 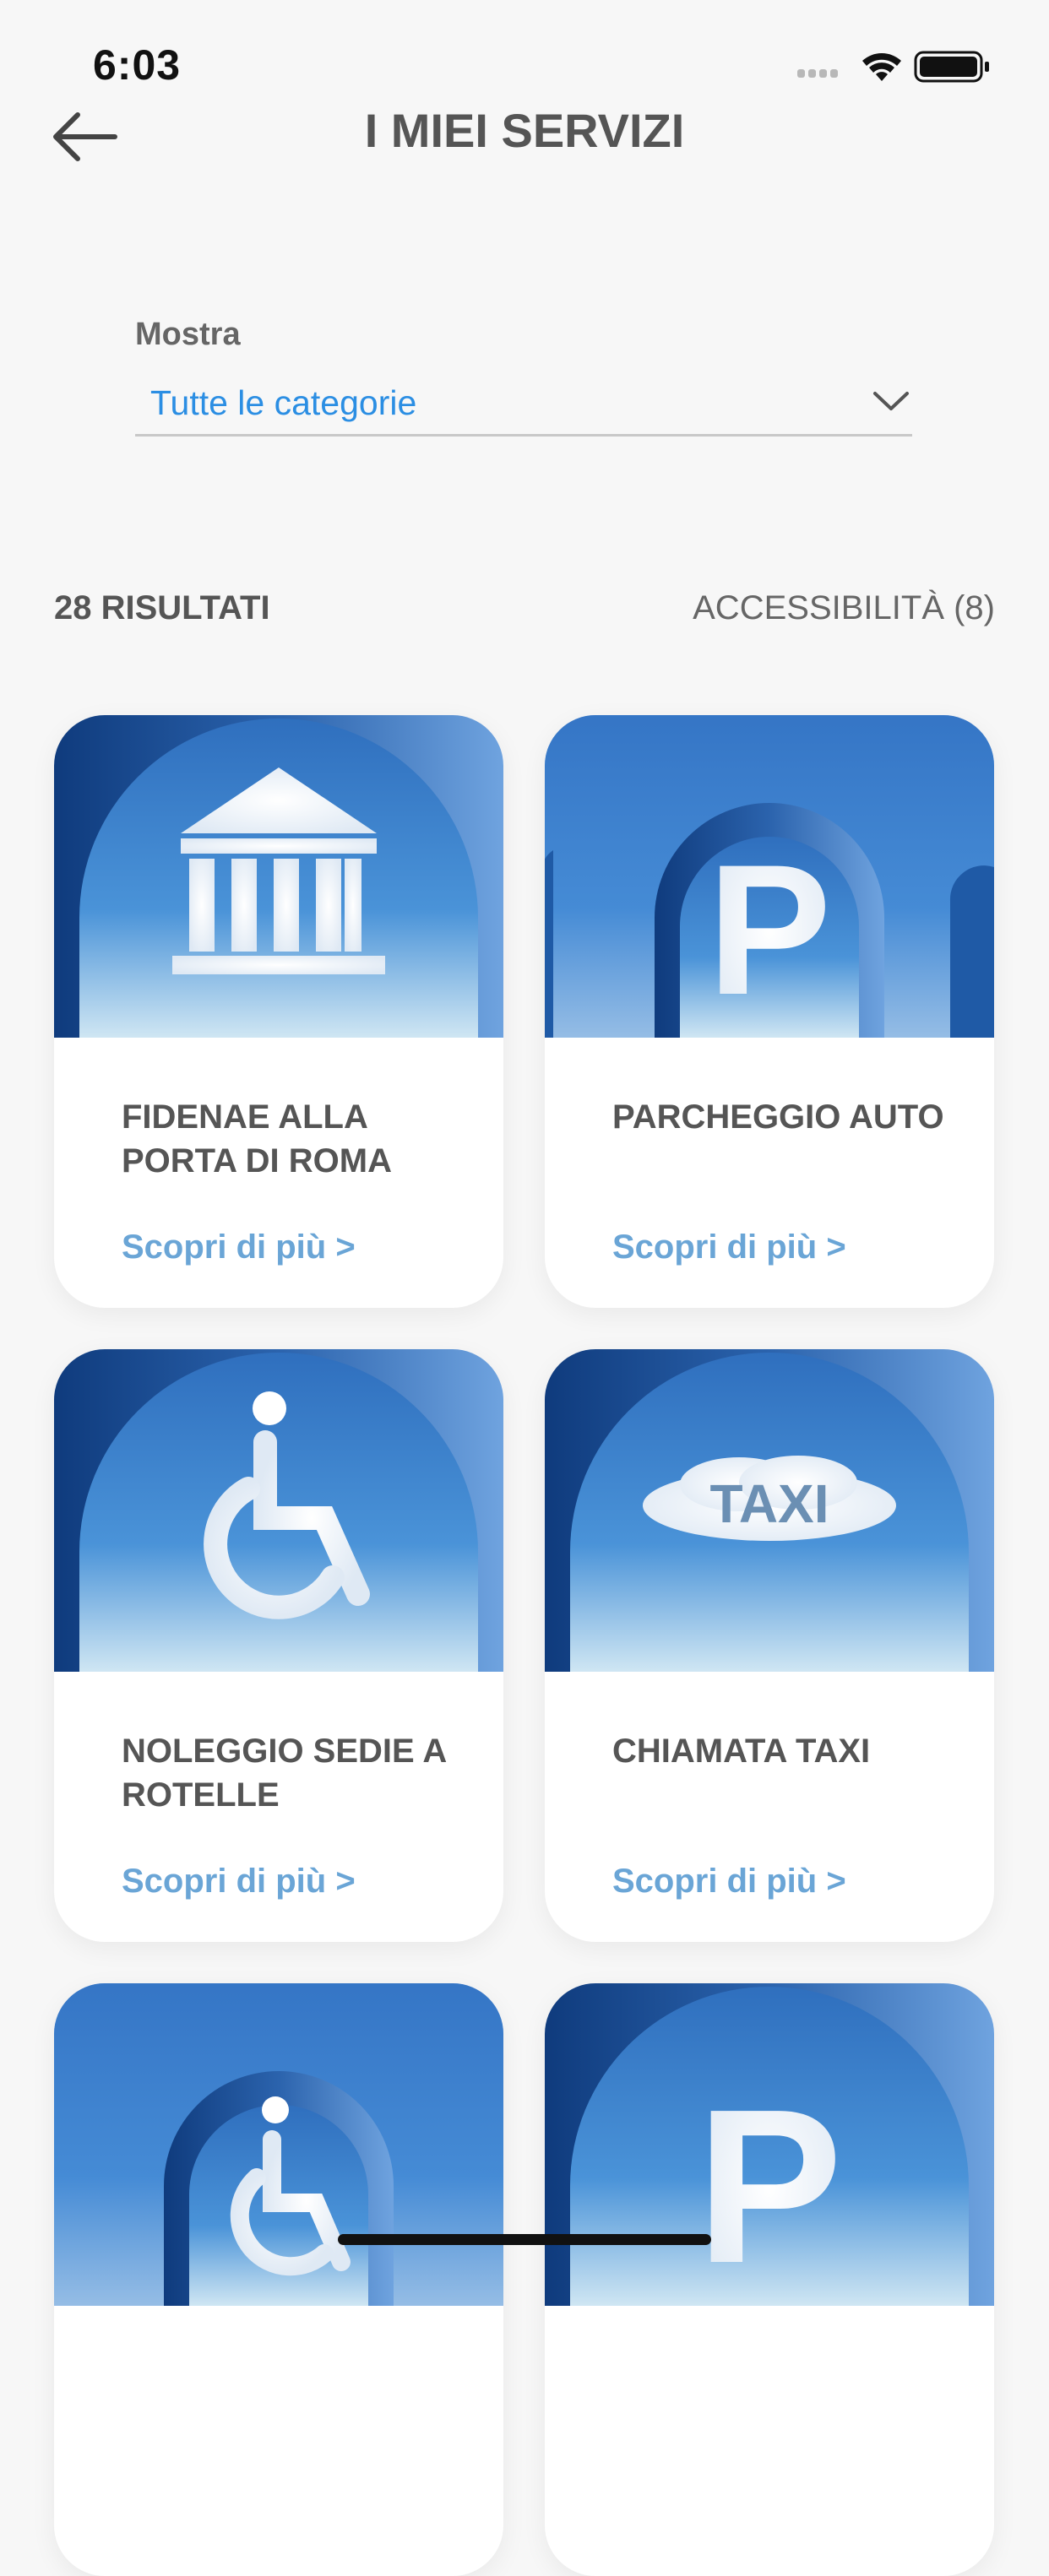 What do you see at coordinates (188, 335) in the screenshot?
I see `filter-label: Mostra` at bounding box center [188, 335].